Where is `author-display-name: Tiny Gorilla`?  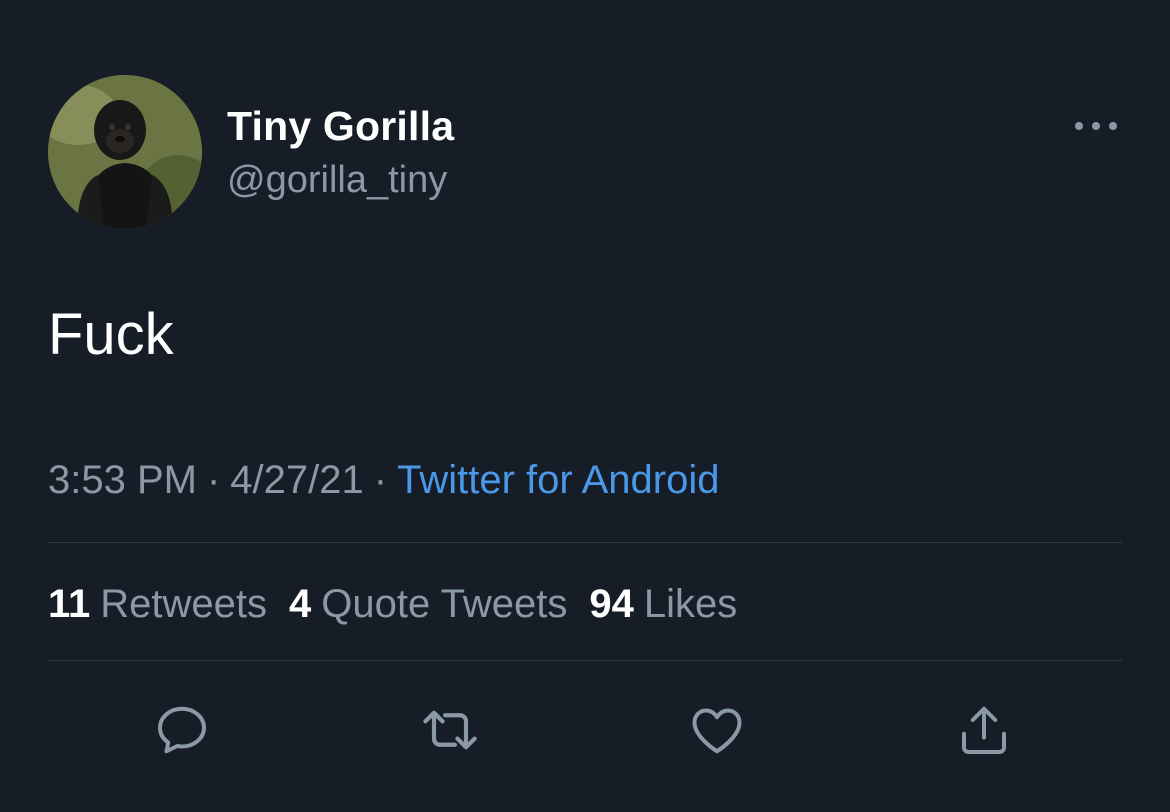 author-display-name: Tiny Gorilla is located at coordinates (340, 126).